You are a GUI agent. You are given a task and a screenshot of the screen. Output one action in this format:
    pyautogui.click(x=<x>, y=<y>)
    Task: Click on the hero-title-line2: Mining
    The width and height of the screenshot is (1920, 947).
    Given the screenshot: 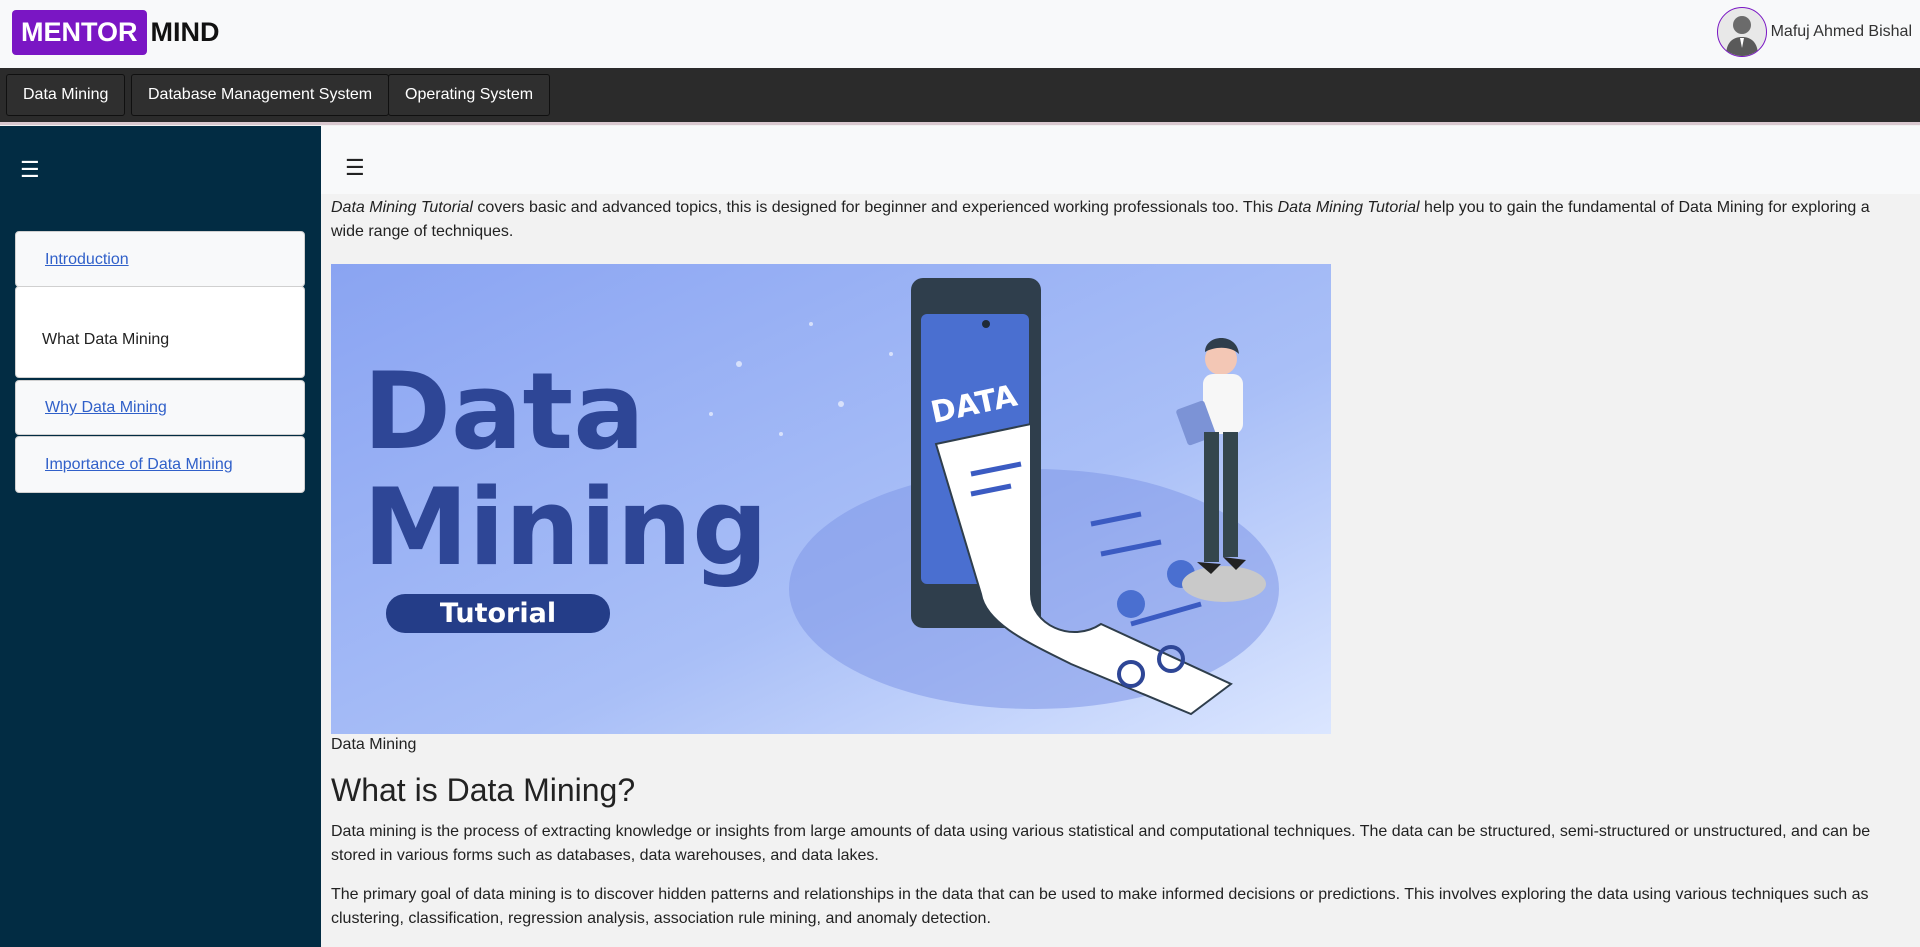 What is the action you would take?
    pyautogui.click(x=565, y=527)
    